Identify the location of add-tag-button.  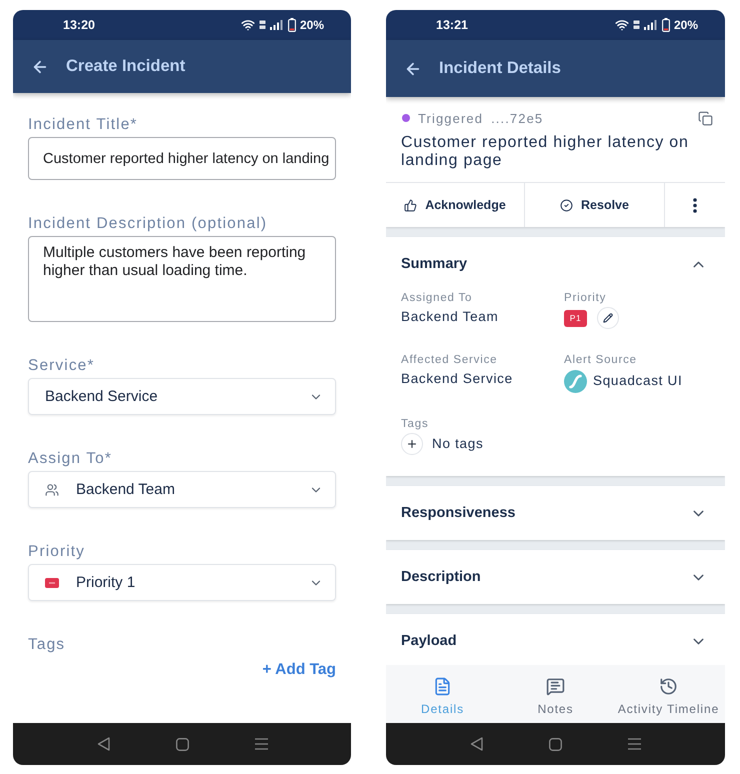
(412, 444).